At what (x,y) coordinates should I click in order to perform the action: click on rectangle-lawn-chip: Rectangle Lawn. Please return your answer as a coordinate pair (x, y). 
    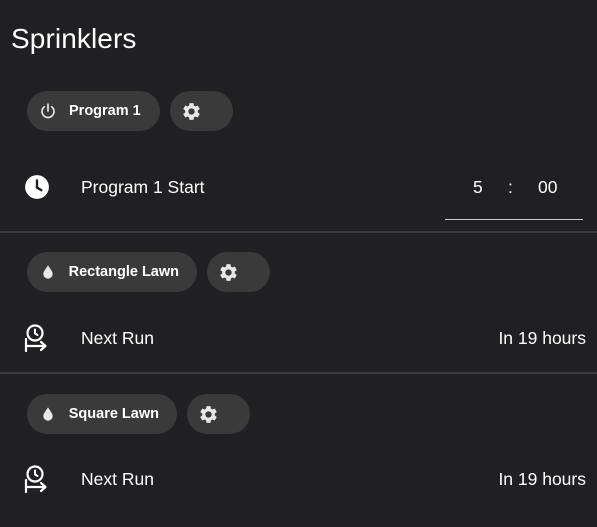
    Looking at the image, I should click on (112, 272).